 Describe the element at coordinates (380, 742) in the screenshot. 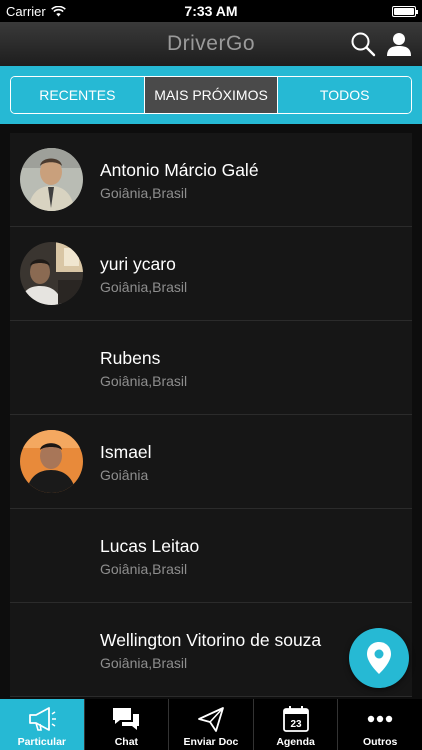

I see `tab-label: Outros` at that location.